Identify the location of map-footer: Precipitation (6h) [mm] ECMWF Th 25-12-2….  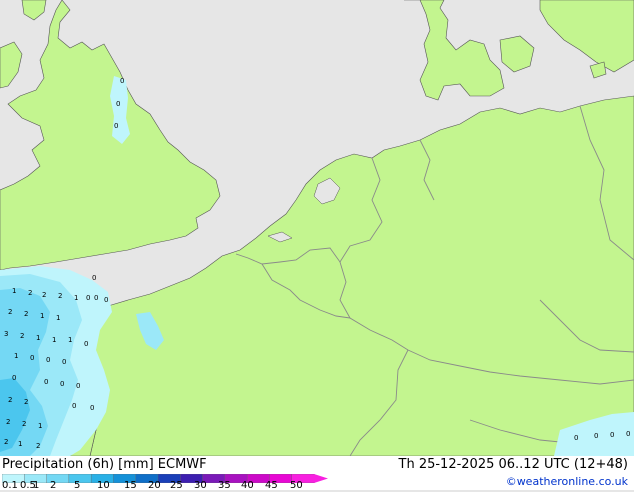
(317, 474).